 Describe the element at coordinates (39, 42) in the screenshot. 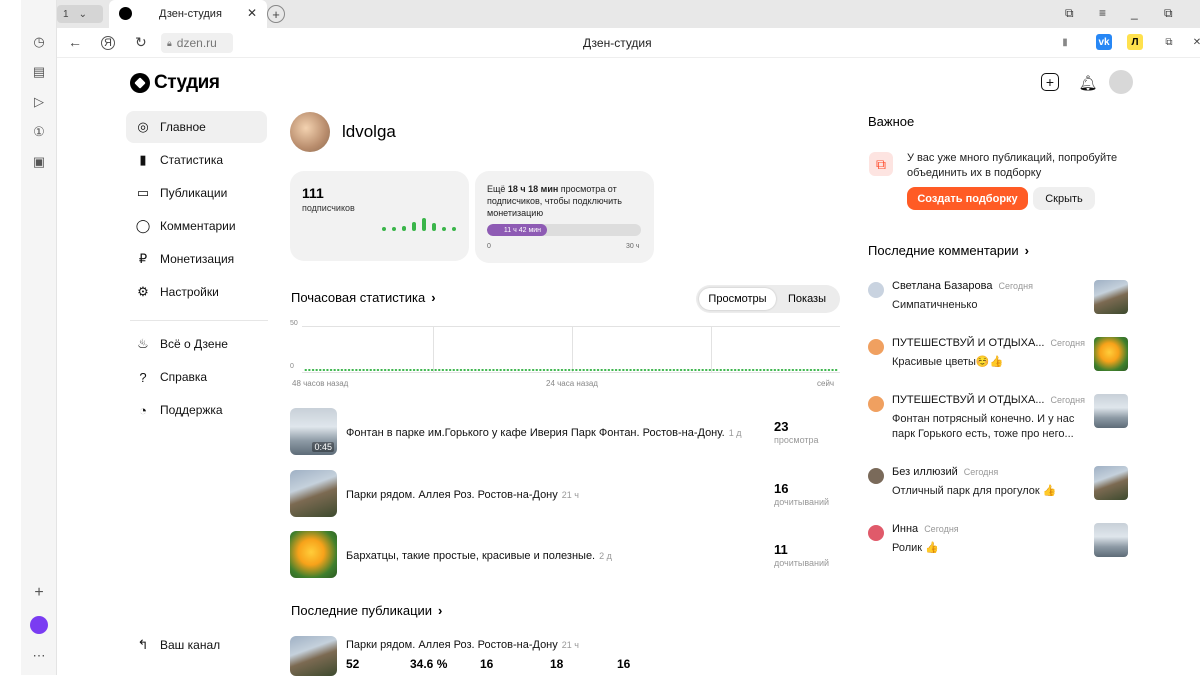

I see `history-icon: ◷` at that location.